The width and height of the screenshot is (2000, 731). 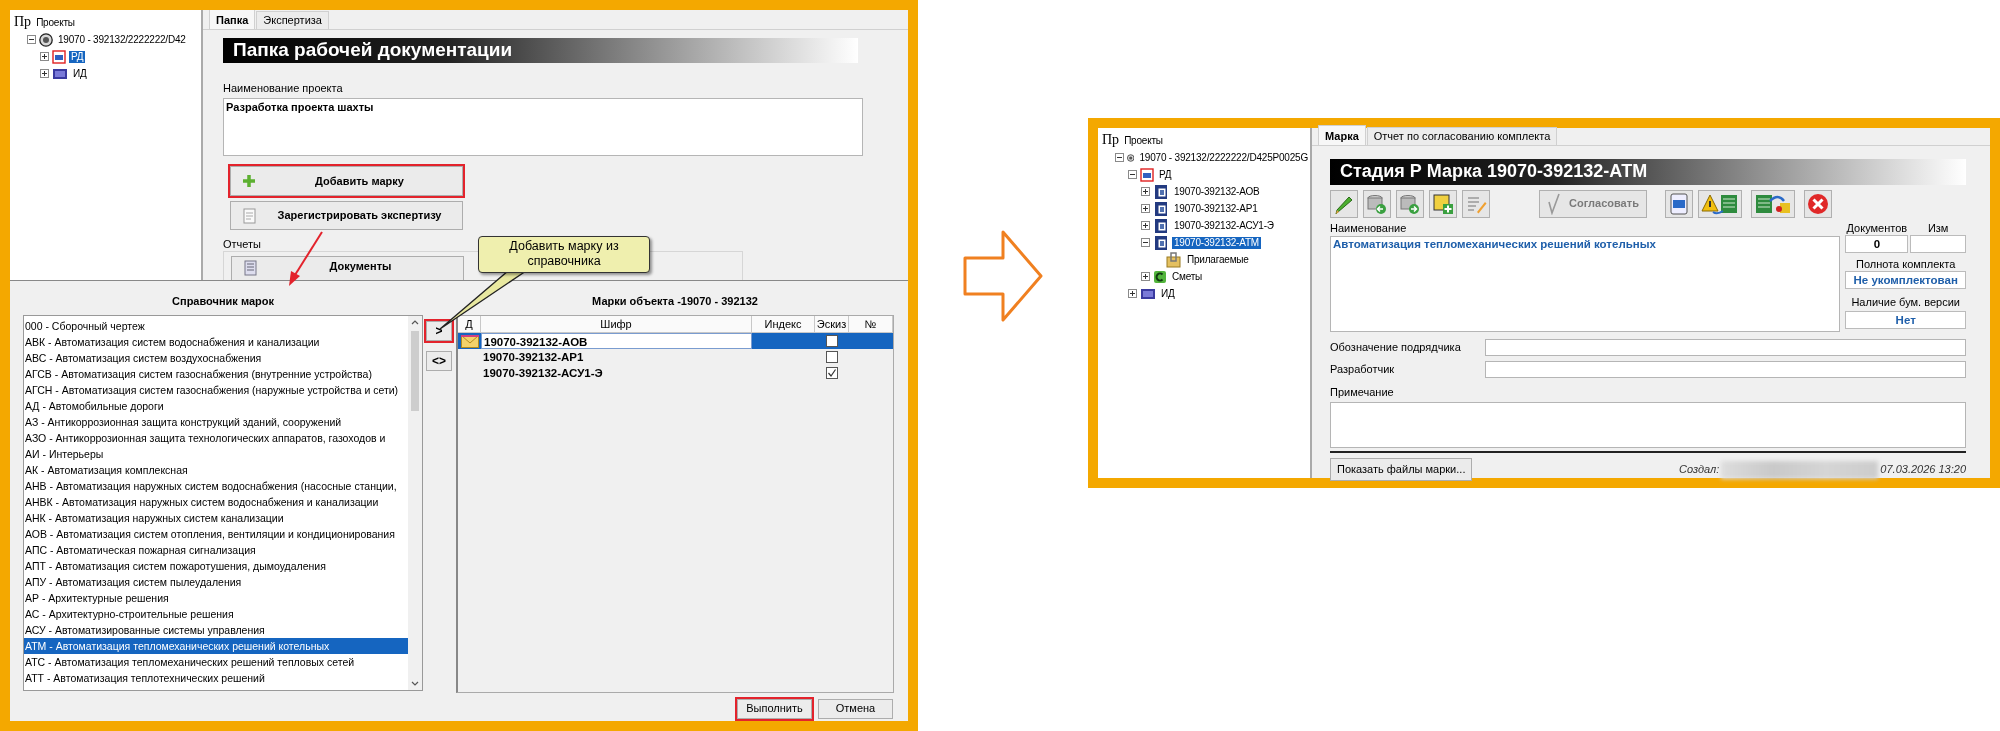 I want to click on scroll-down-icon, so click(x=415, y=684).